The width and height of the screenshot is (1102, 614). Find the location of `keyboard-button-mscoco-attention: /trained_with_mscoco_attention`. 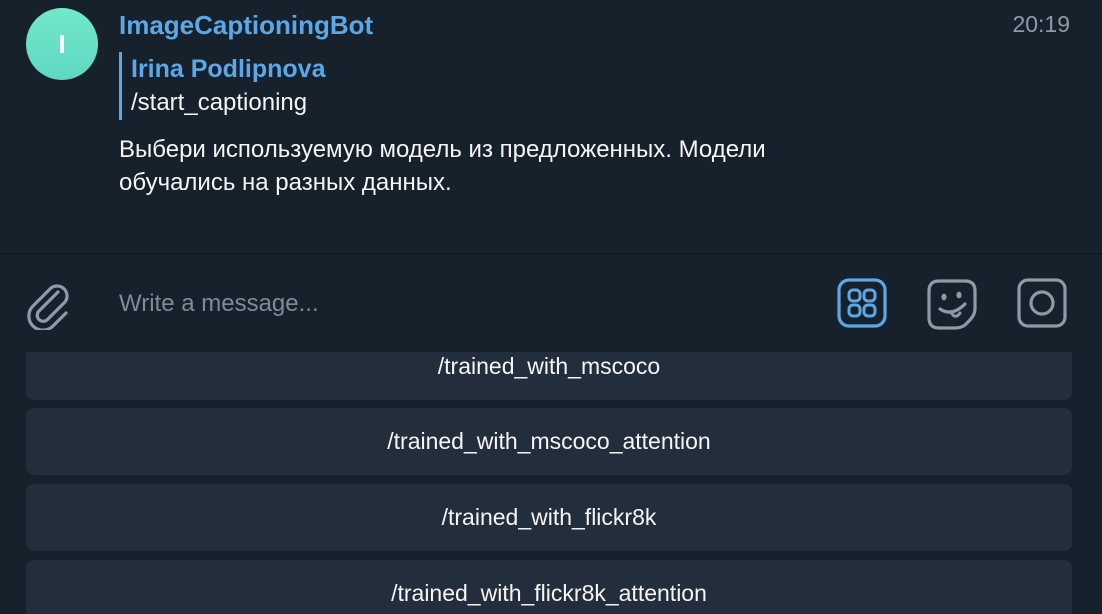

keyboard-button-mscoco-attention: /trained_with_mscoco_attention is located at coordinates (549, 441).